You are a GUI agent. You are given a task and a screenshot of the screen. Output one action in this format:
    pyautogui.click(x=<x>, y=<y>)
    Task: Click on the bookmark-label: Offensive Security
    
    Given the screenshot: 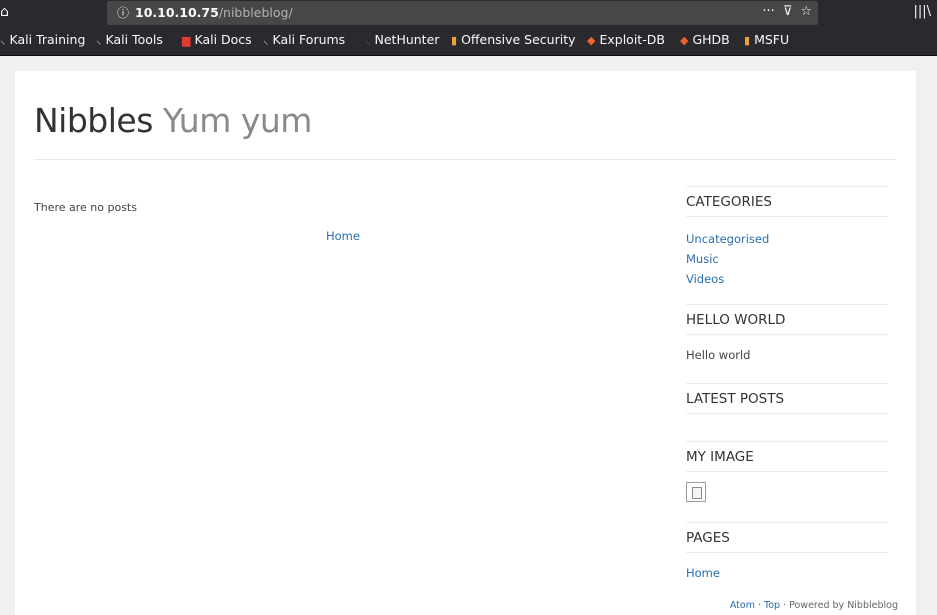 What is the action you would take?
    pyautogui.click(x=518, y=39)
    